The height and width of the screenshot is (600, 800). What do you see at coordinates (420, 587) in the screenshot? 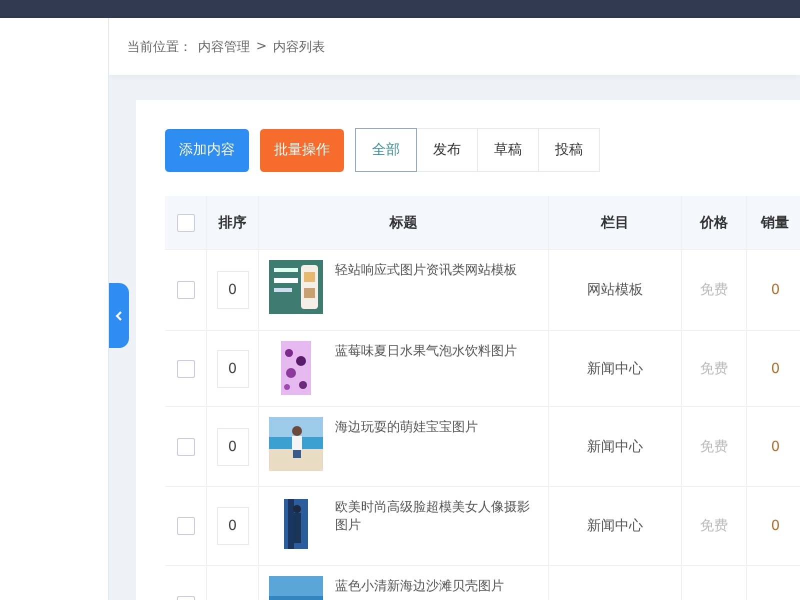
I see `title-text: 蓝色小清新海边沙滩贝壳图片` at bounding box center [420, 587].